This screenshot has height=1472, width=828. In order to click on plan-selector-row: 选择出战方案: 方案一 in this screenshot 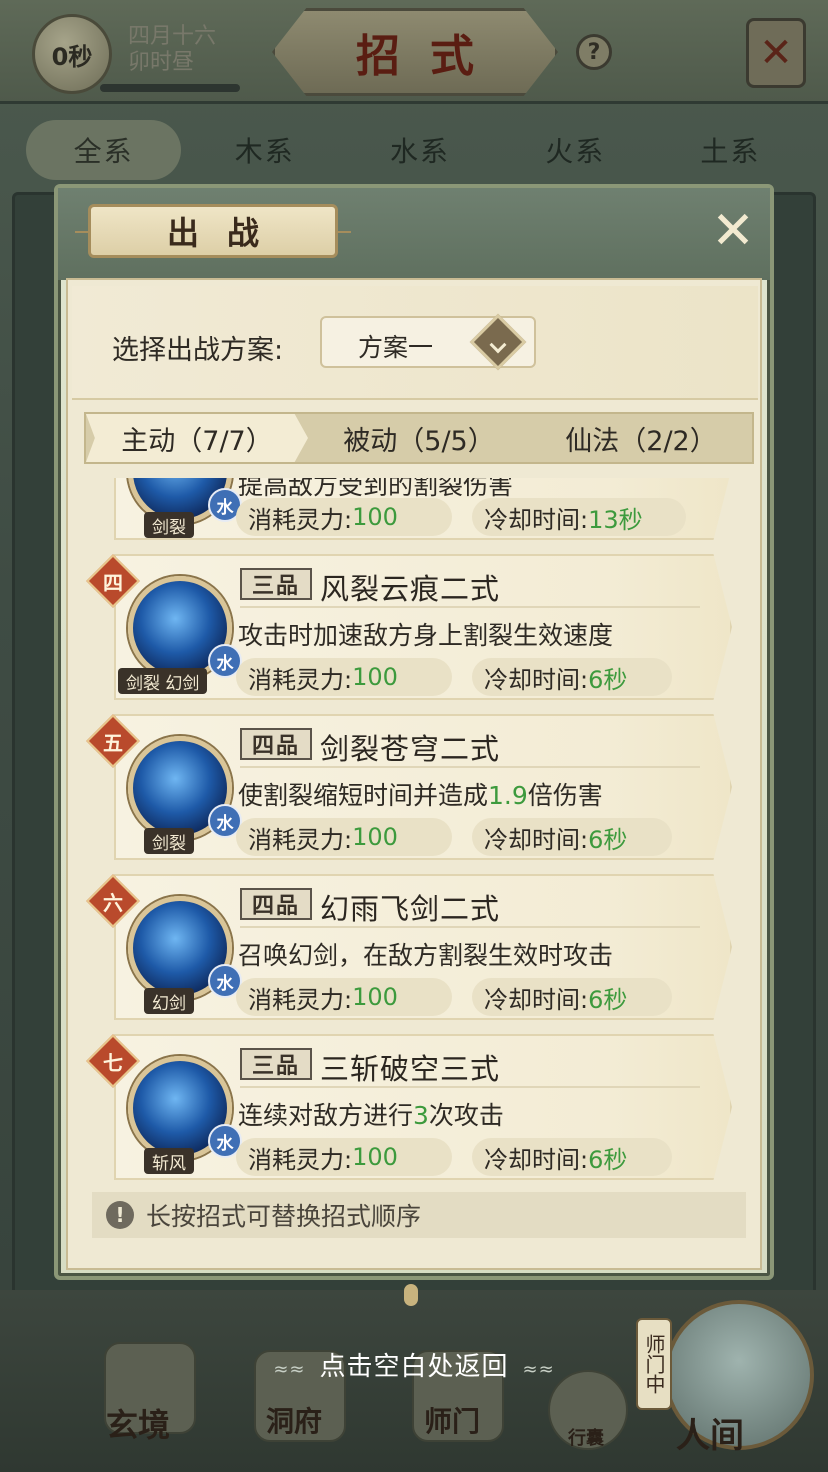, I will do `click(415, 343)`.